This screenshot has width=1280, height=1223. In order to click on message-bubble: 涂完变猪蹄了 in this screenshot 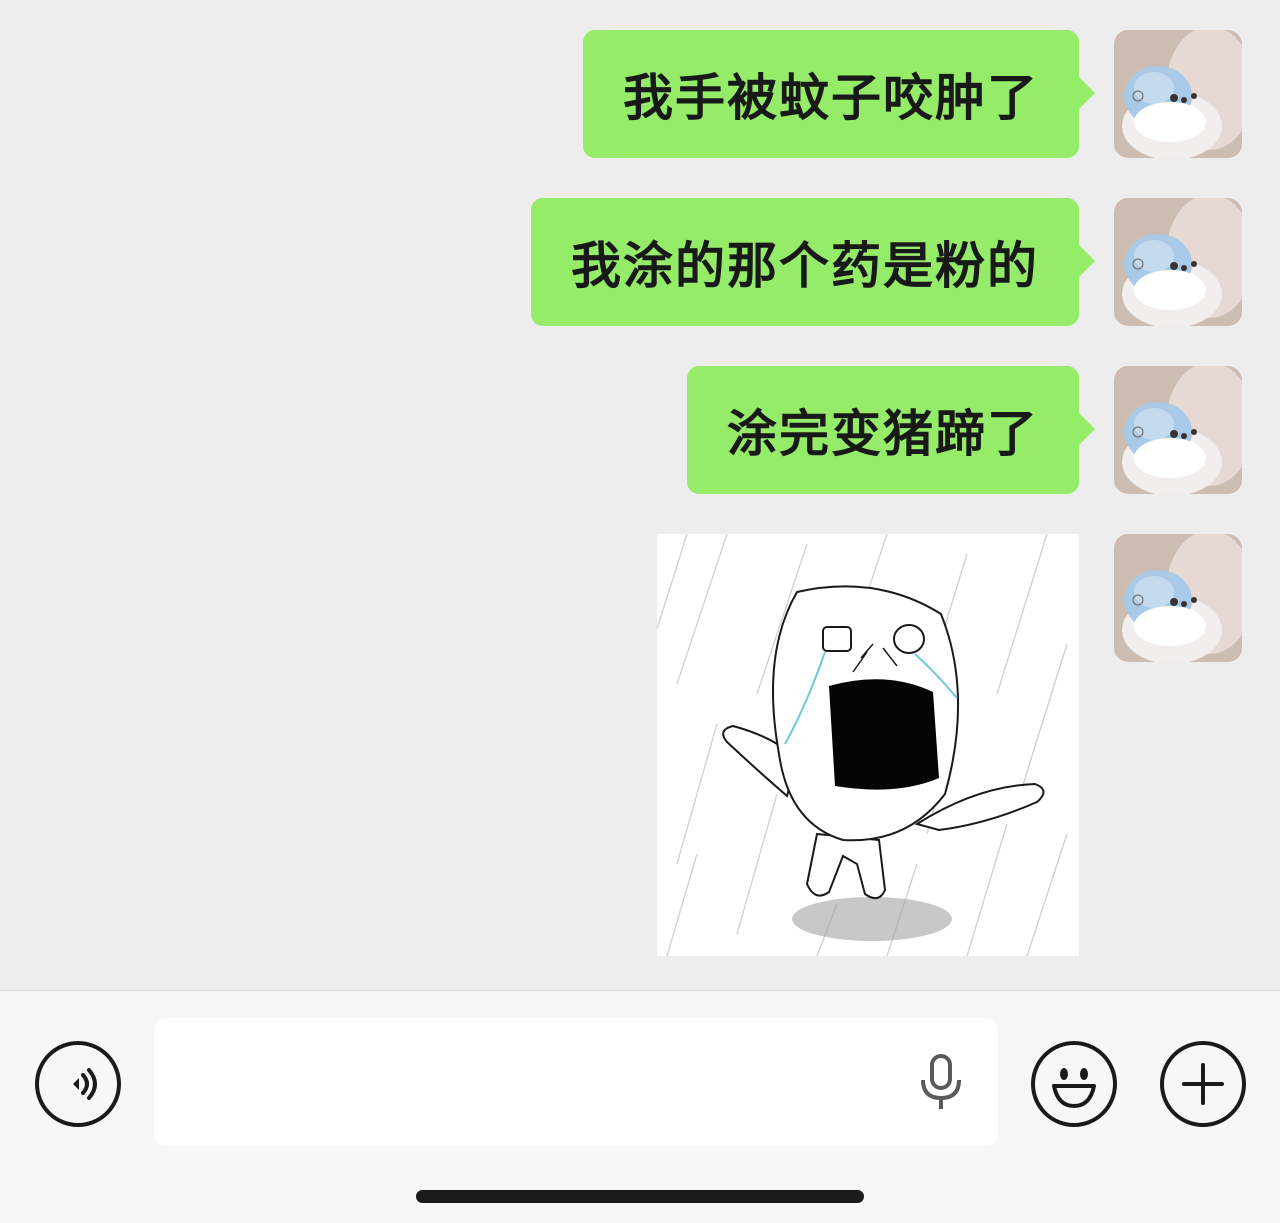, I will do `click(891, 430)`.